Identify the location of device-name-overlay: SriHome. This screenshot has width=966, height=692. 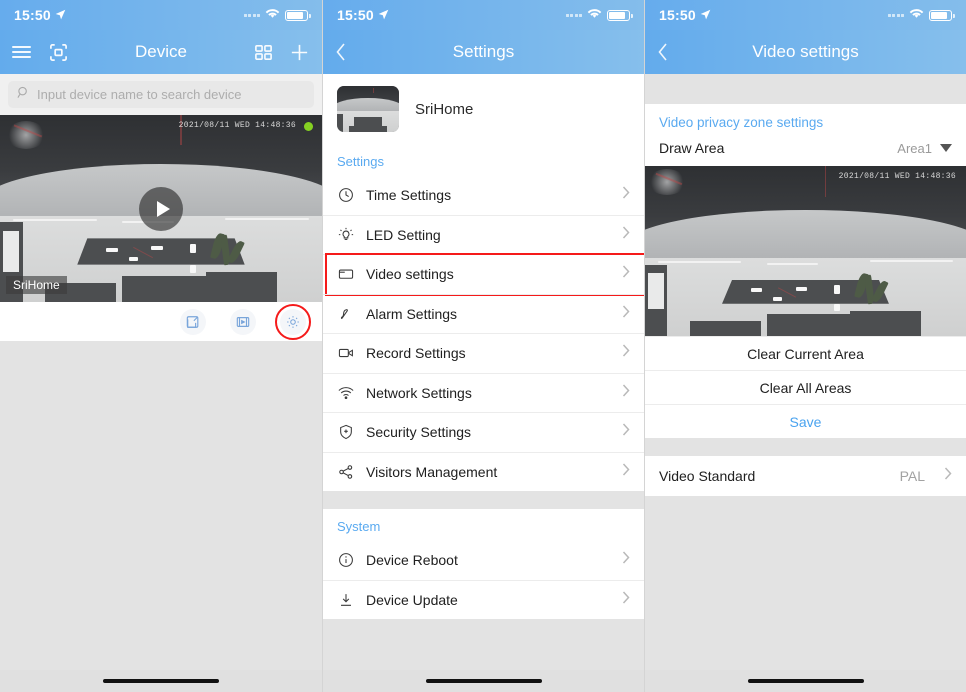
(36, 285).